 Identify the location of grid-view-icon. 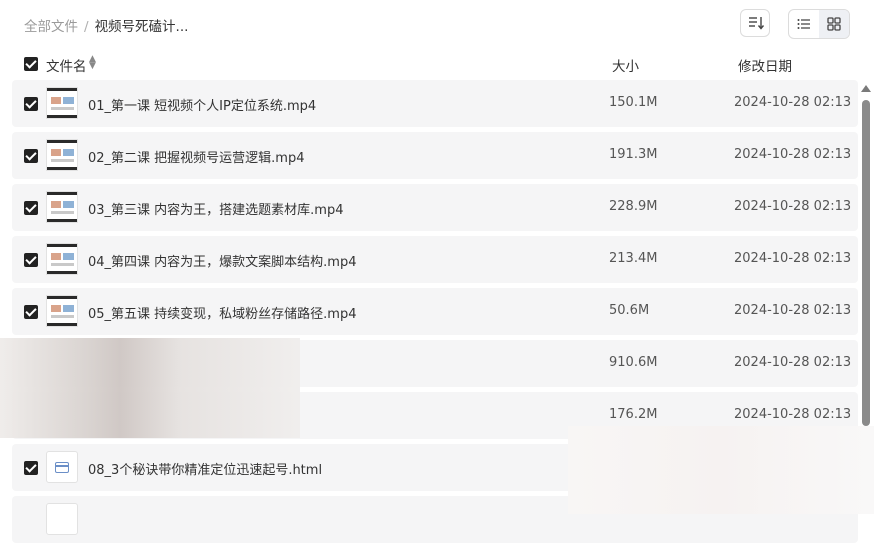
(834, 24).